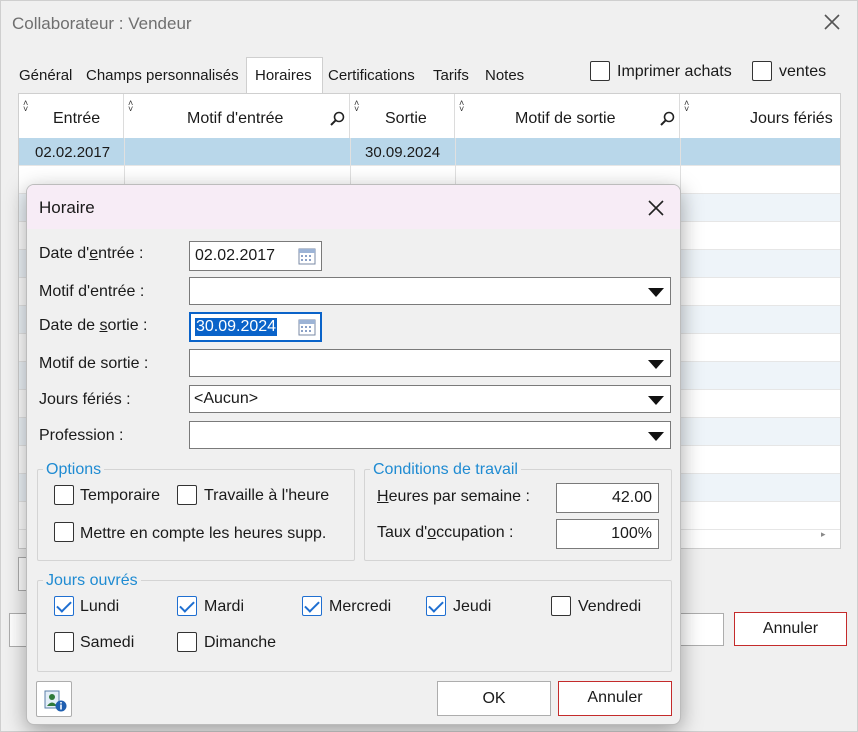 This screenshot has width=858, height=732. Describe the element at coordinates (107, 642) in the screenshot. I see `samedi-label: Samedi` at that location.